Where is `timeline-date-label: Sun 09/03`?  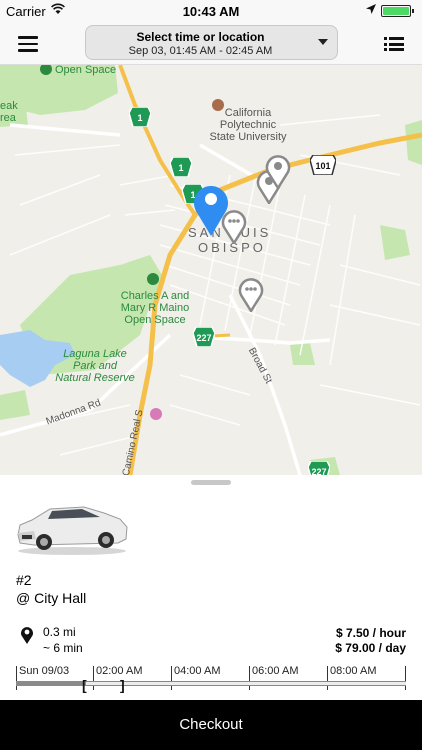
timeline-date-label: Sun 09/03 is located at coordinates (44, 671).